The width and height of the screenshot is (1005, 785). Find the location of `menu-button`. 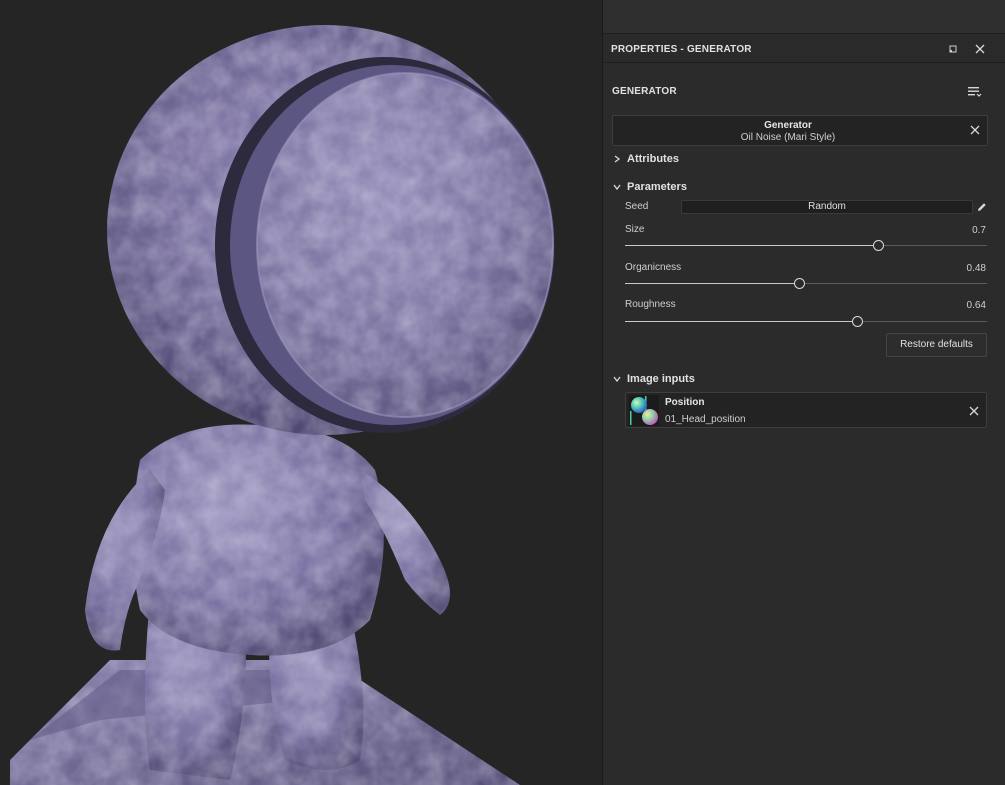

menu-button is located at coordinates (975, 91).